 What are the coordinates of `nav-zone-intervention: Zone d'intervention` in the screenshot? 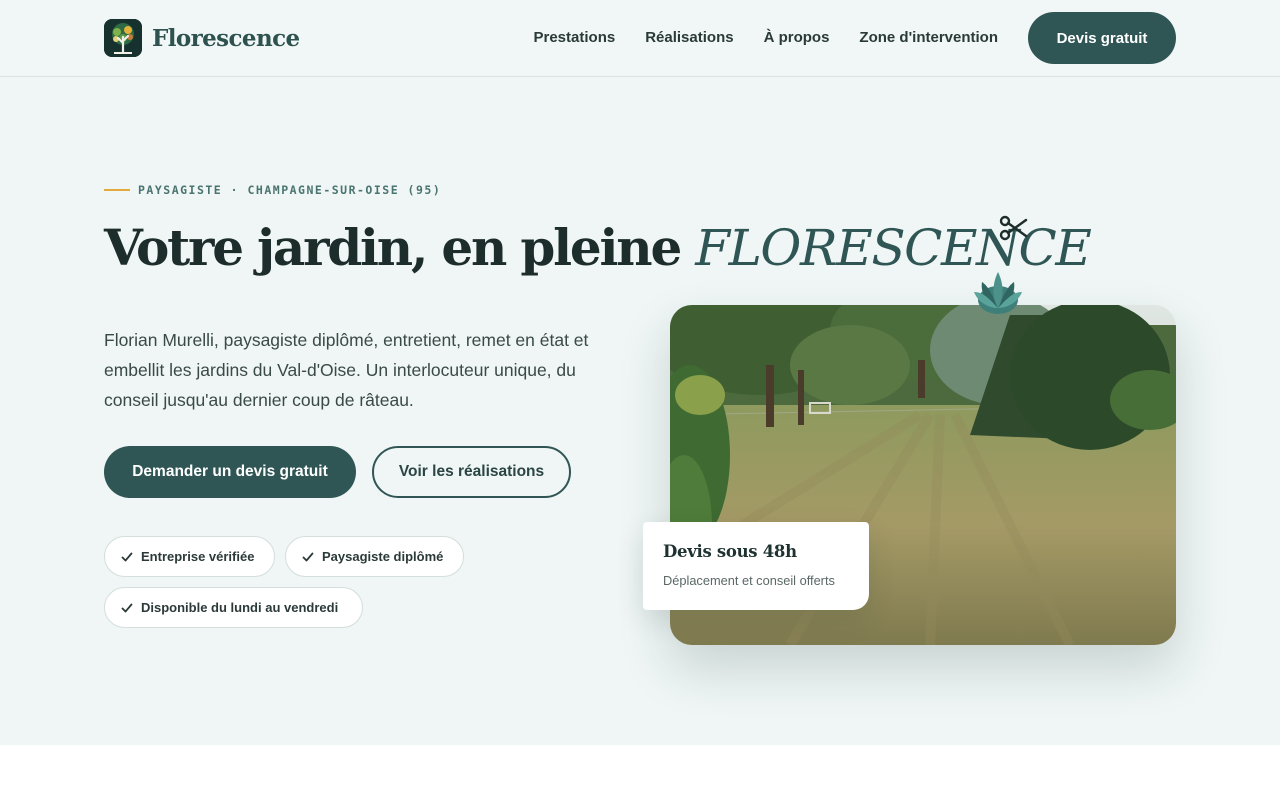 It's located at (928, 37).